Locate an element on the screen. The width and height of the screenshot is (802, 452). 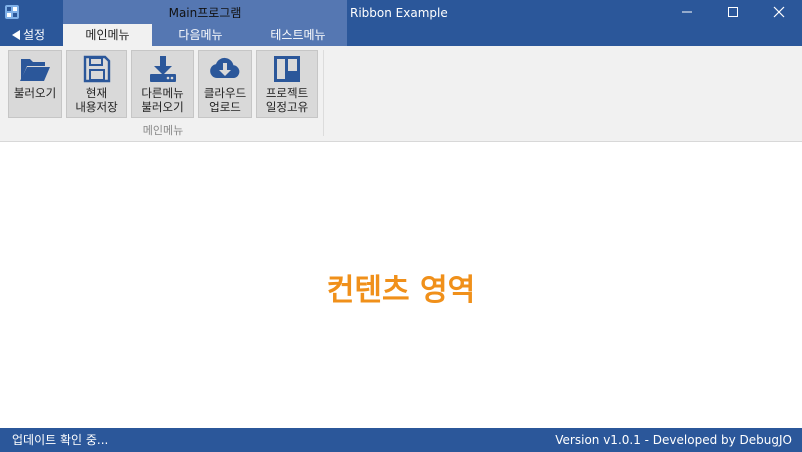
status-version-text: Version v1.0.1 - Developed by DebugJO is located at coordinates (673, 440).